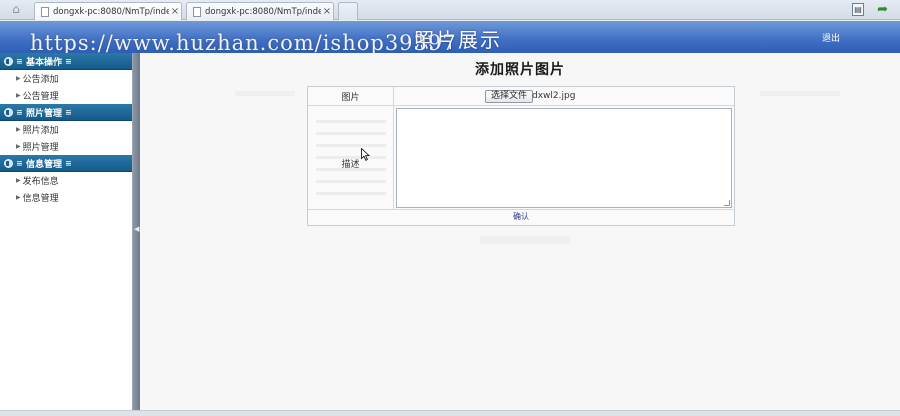  I want to click on submit-row: 确认, so click(521, 217).